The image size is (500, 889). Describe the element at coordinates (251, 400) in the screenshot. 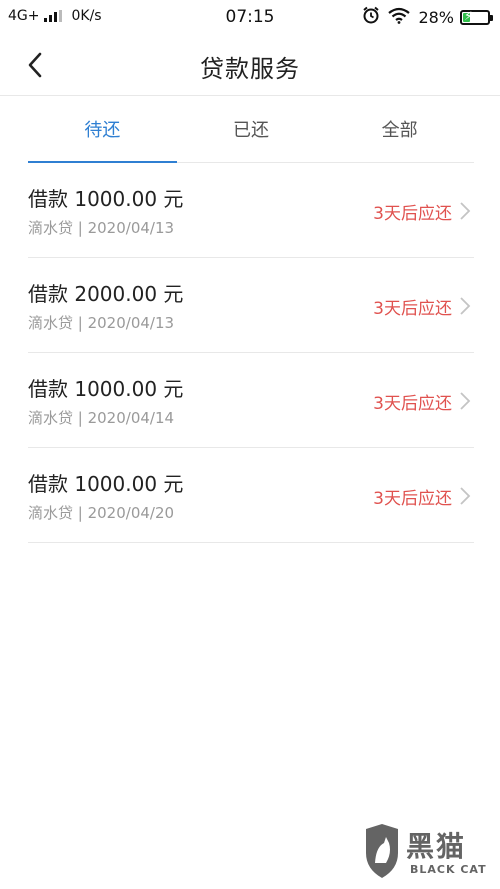

I see `list-item: 借款 1000.00 元 滴水贷 | 2020/04/14 3天后应还` at that location.